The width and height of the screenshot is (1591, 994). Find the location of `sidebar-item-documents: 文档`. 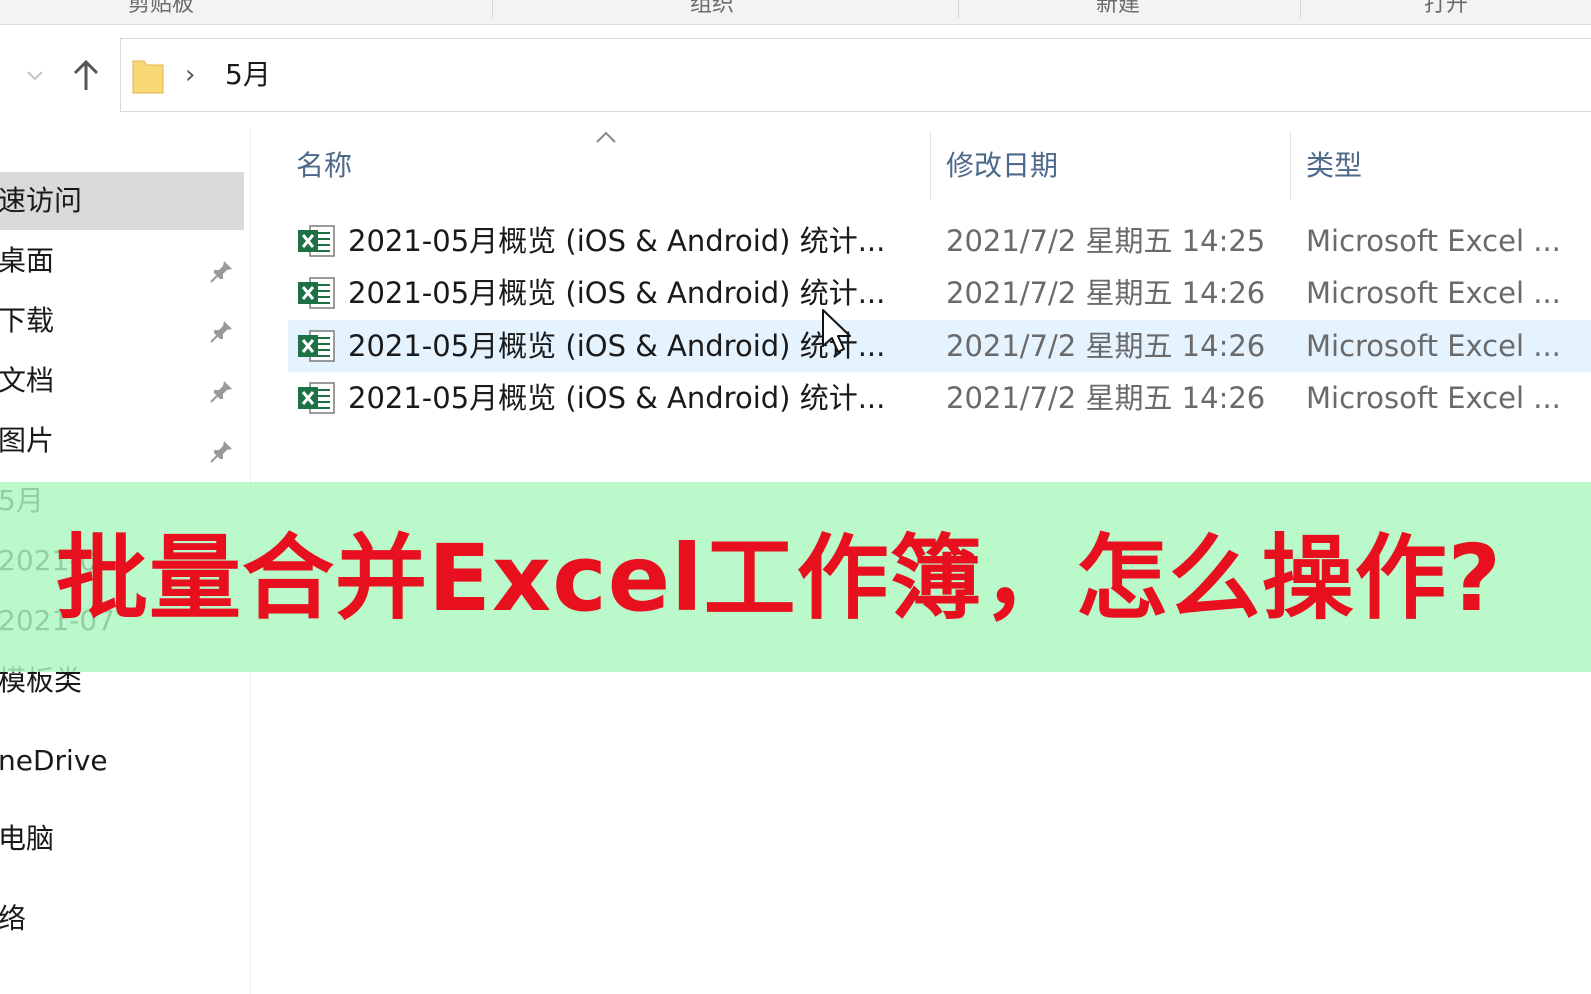

sidebar-item-documents: 文档 is located at coordinates (122, 381).